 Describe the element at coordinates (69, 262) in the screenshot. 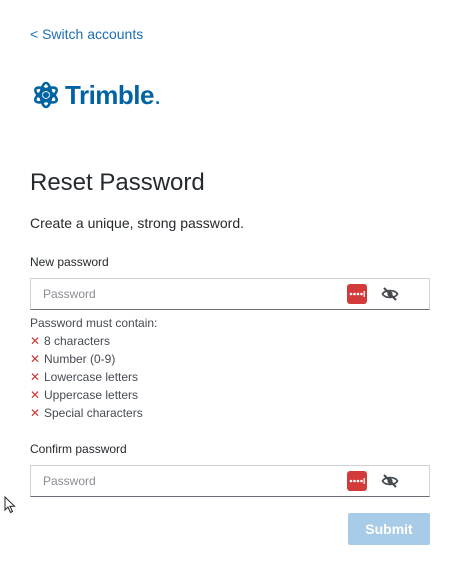

I see `new-password-label: New password` at that location.